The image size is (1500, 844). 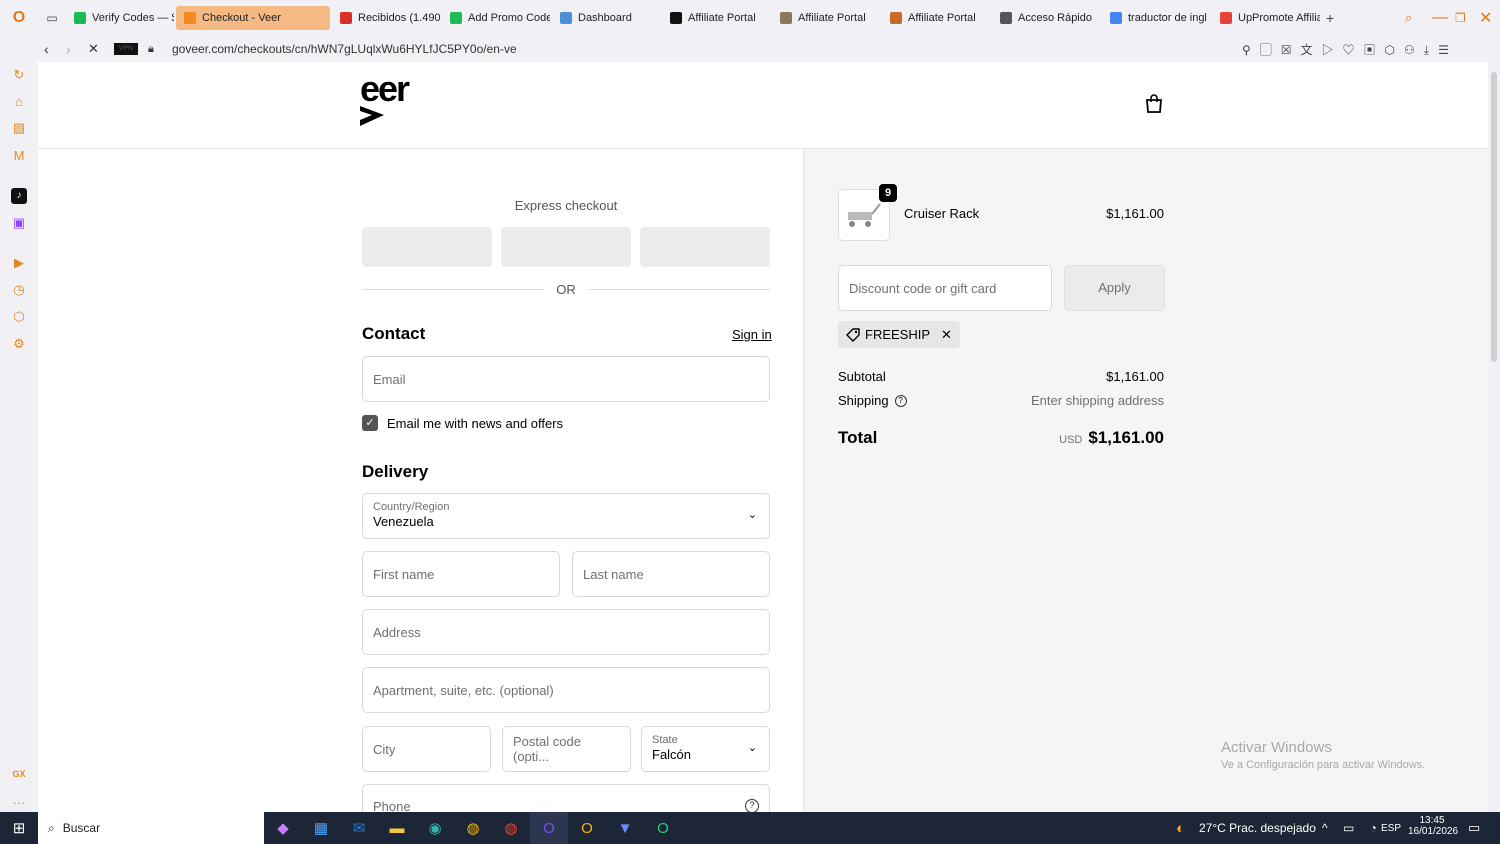 What do you see at coordinates (566, 379) in the screenshot?
I see `email-field: Email` at bounding box center [566, 379].